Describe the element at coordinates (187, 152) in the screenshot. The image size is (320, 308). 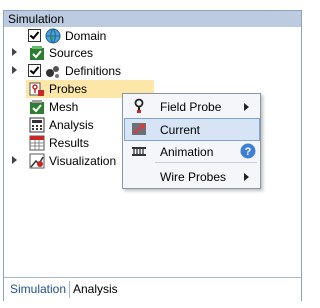
I see `menu-item-label: Animation` at that location.